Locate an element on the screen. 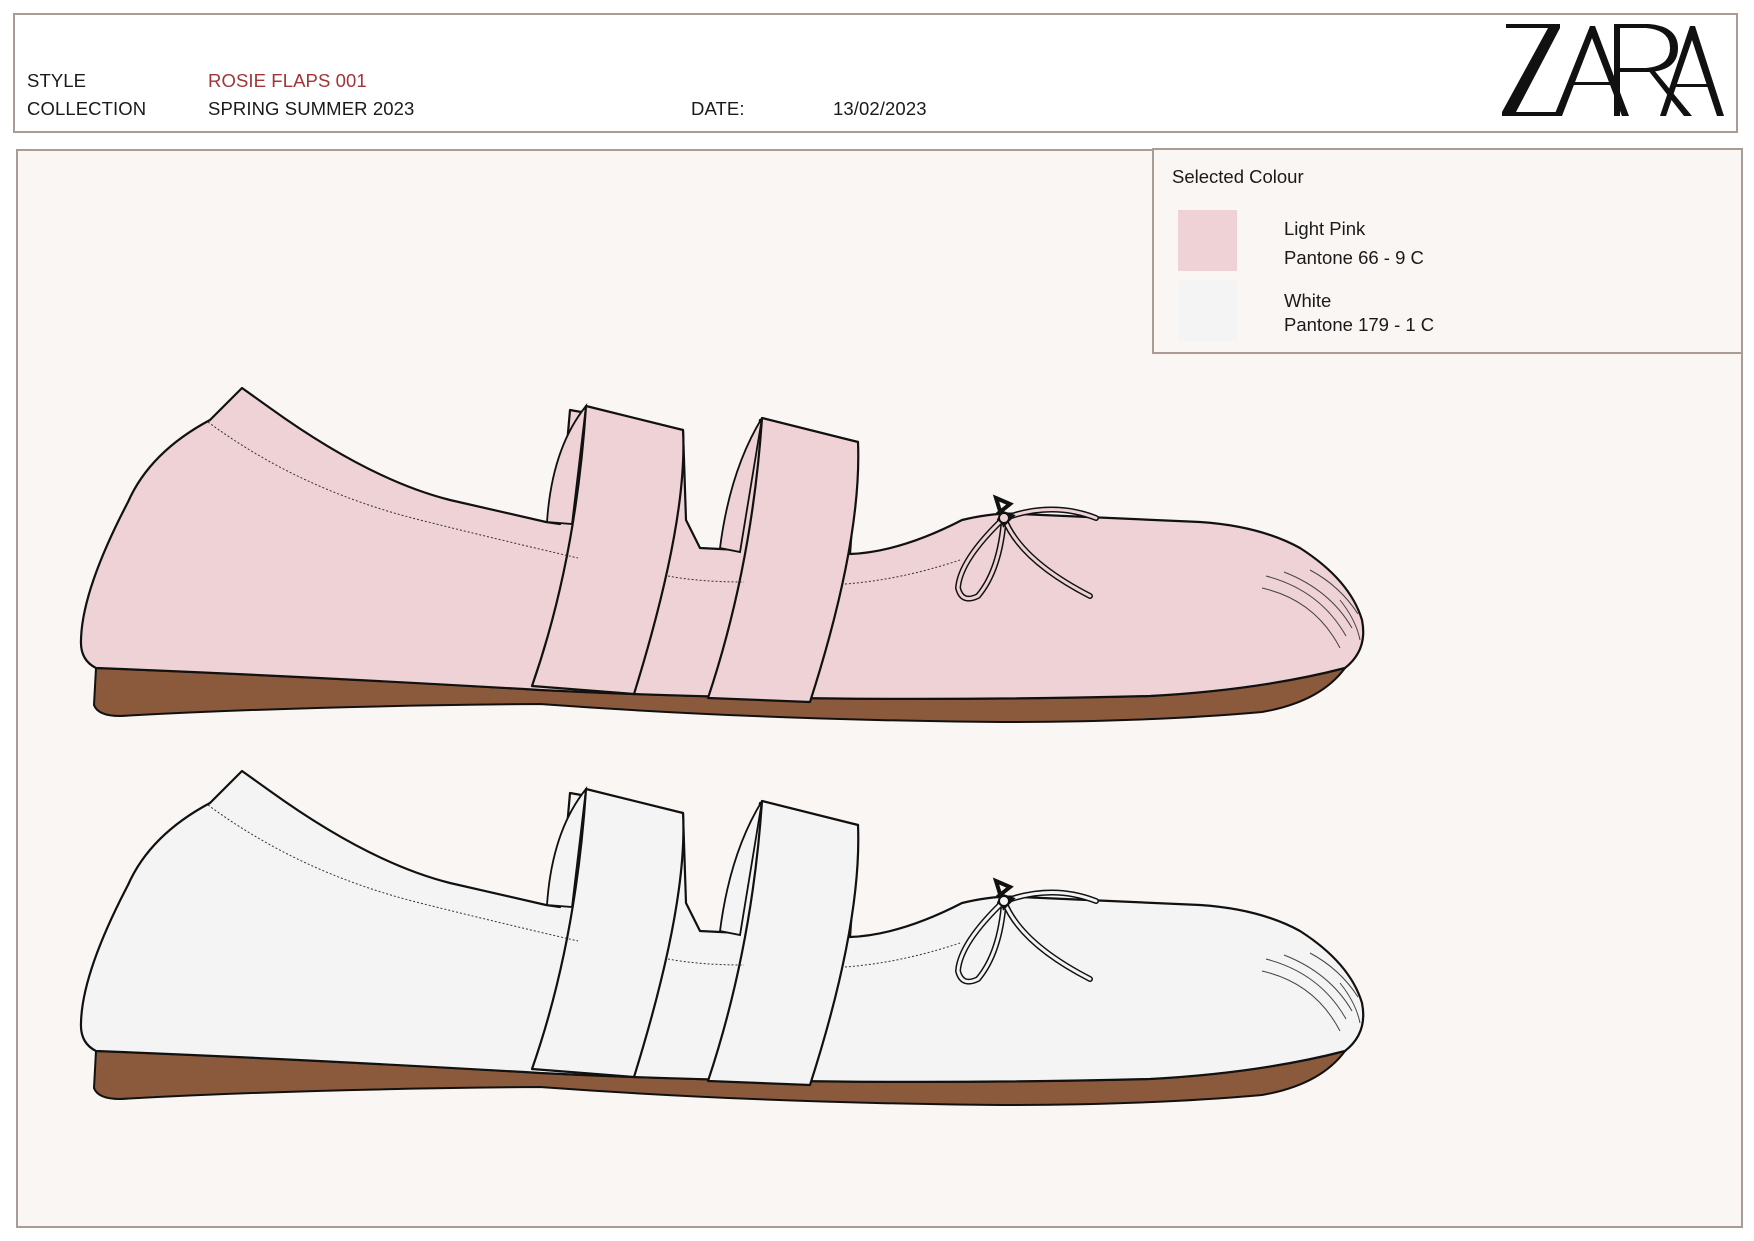 Image resolution: width=1754 pixels, height=1241 pixels. swatch-light-pink is located at coordinates (1207, 240).